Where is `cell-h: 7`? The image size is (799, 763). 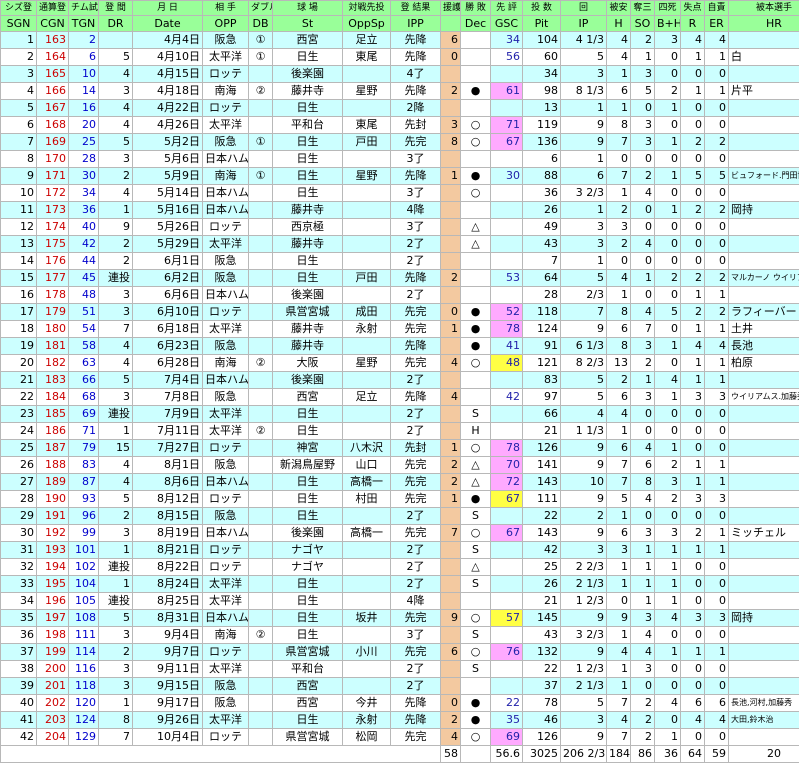
cell-h: 7 is located at coordinates (619, 142).